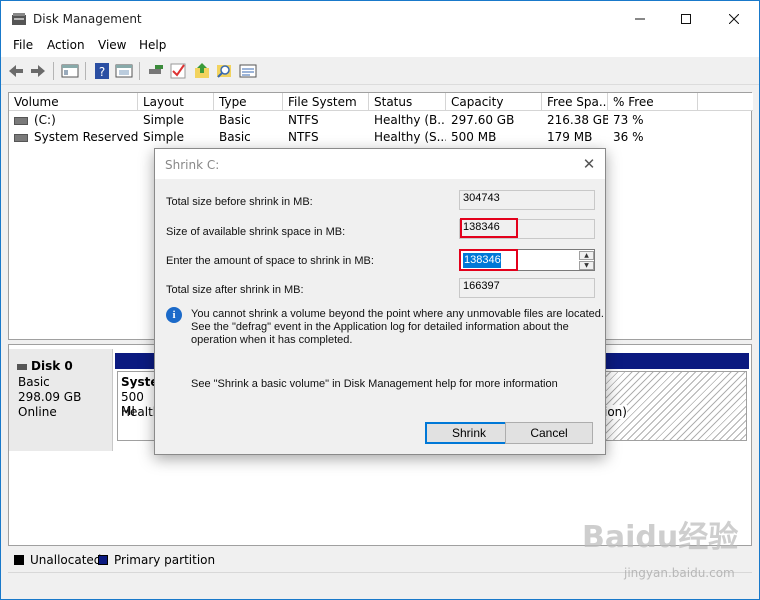  Describe the element at coordinates (256, 232) in the screenshot. I see `available-label: Size of available shrink space in MB:` at that location.